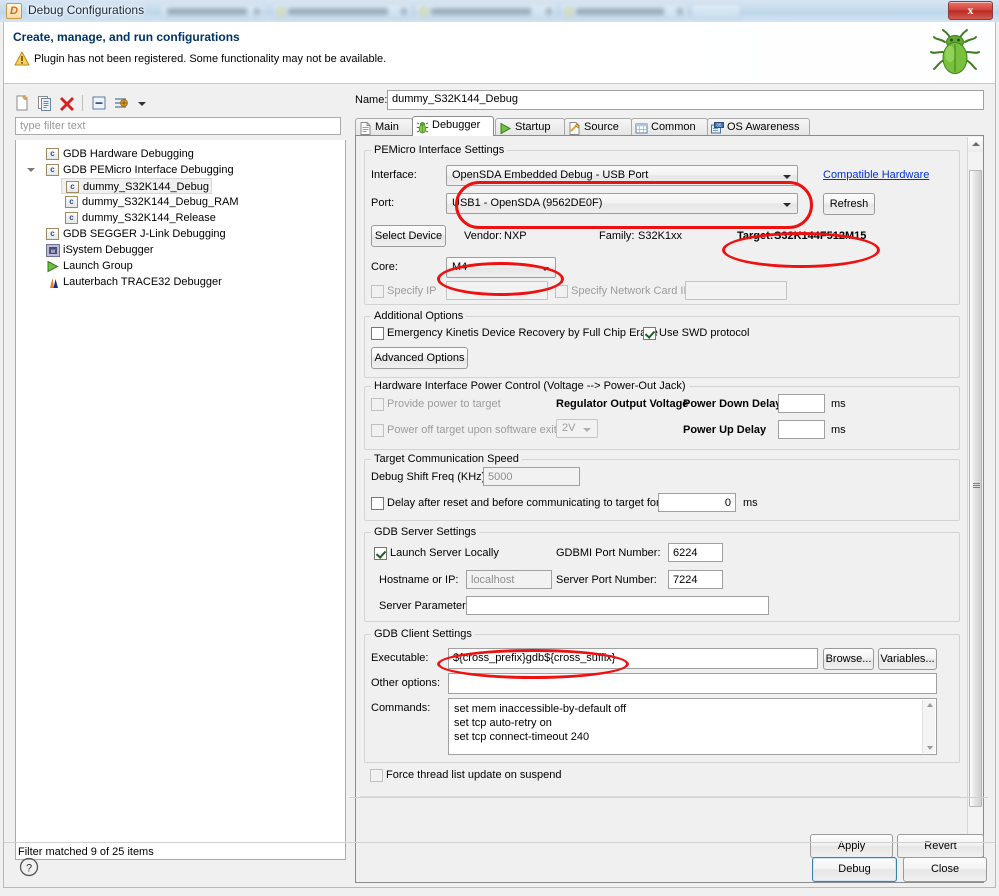 This screenshot has width=999, height=896. I want to click on window-title-bar: D Debug Configurations x, so click(499, 11).